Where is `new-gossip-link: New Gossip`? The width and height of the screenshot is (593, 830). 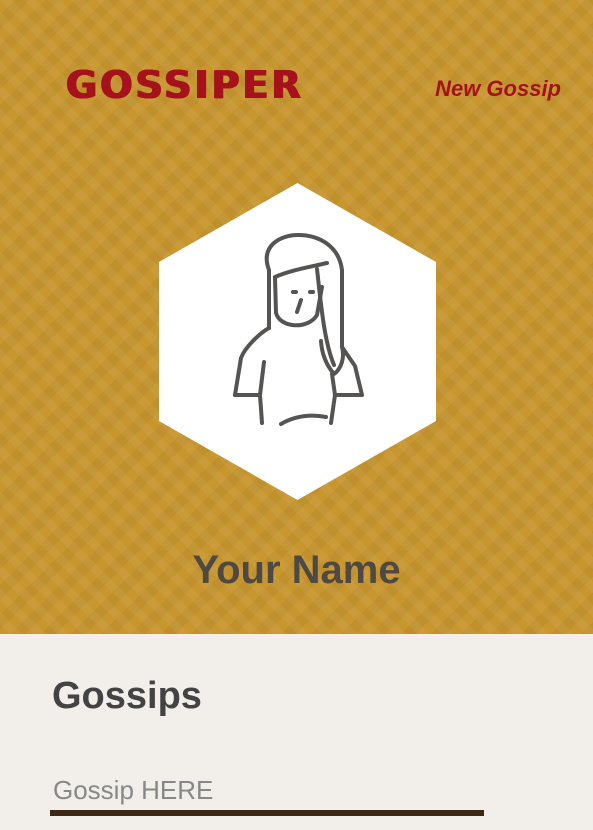 new-gossip-link: New Gossip is located at coordinates (498, 89).